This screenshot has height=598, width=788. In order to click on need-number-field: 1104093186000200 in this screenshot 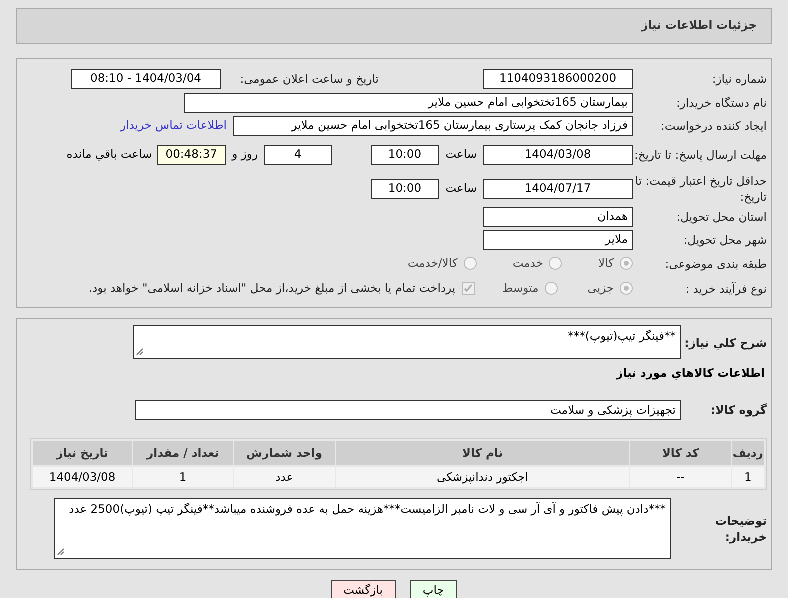, I will do `click(558, 79)`.